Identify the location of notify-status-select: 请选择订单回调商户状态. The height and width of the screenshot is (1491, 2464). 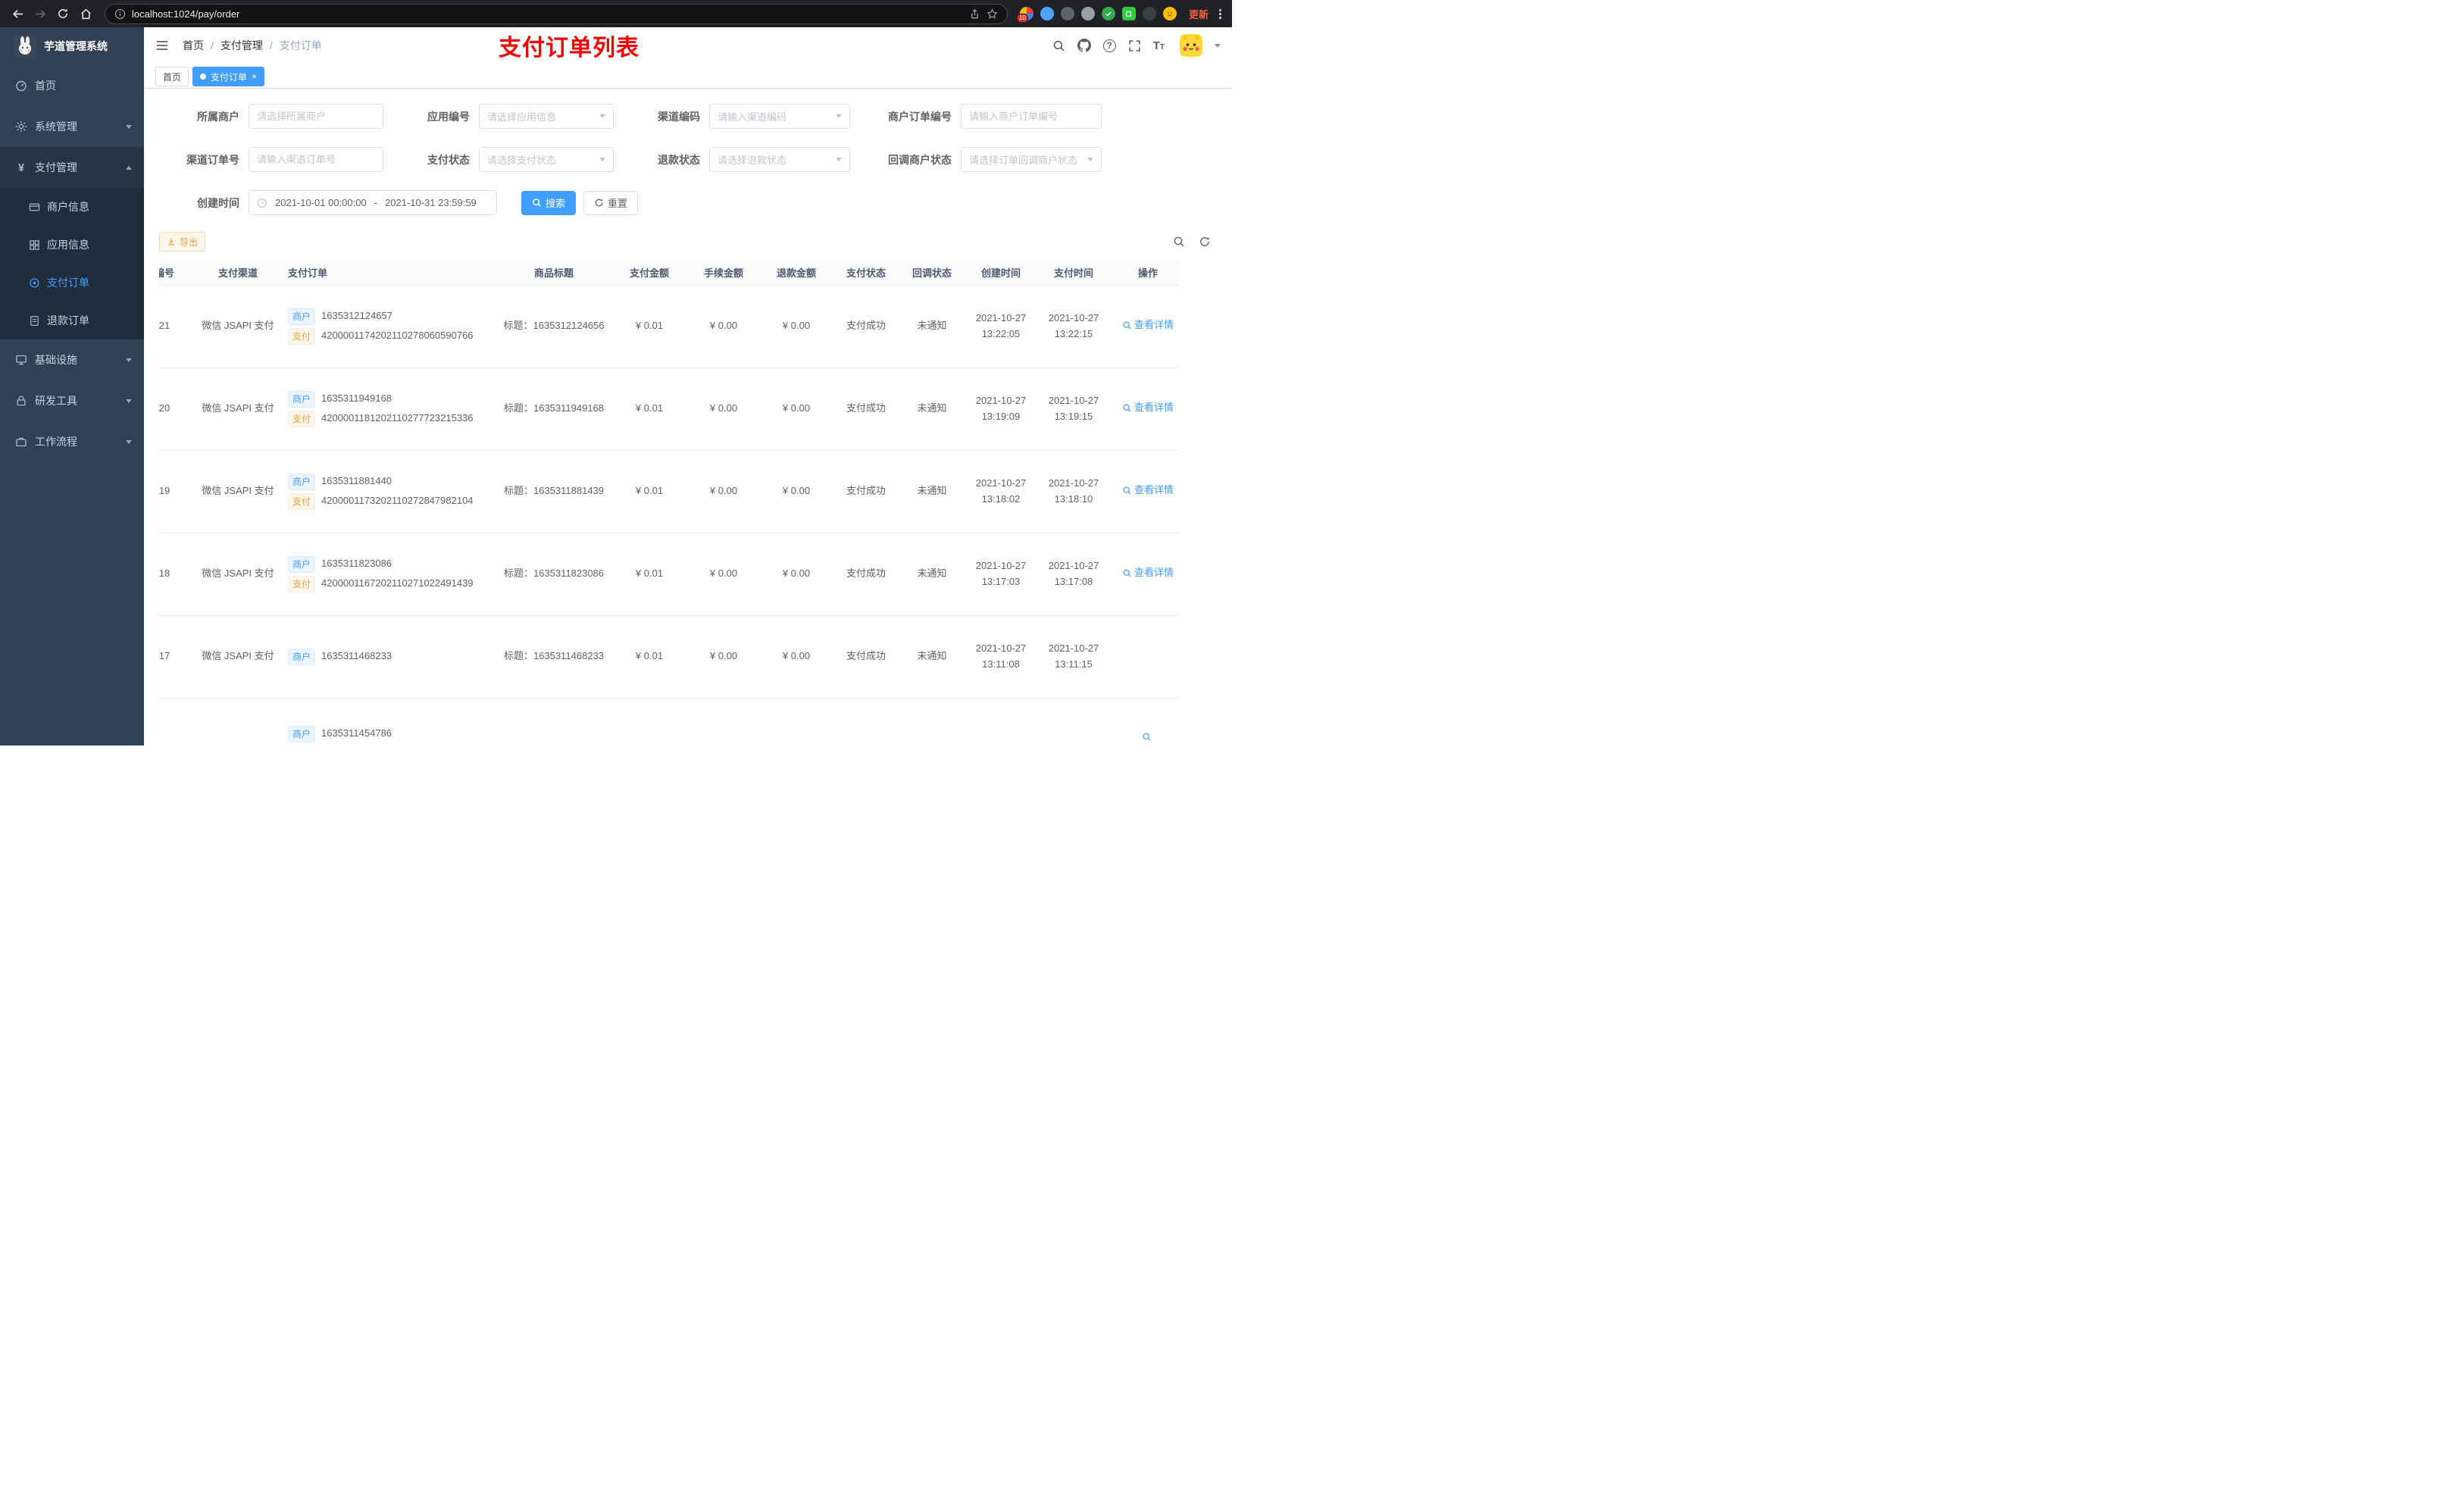
(1031, 159).